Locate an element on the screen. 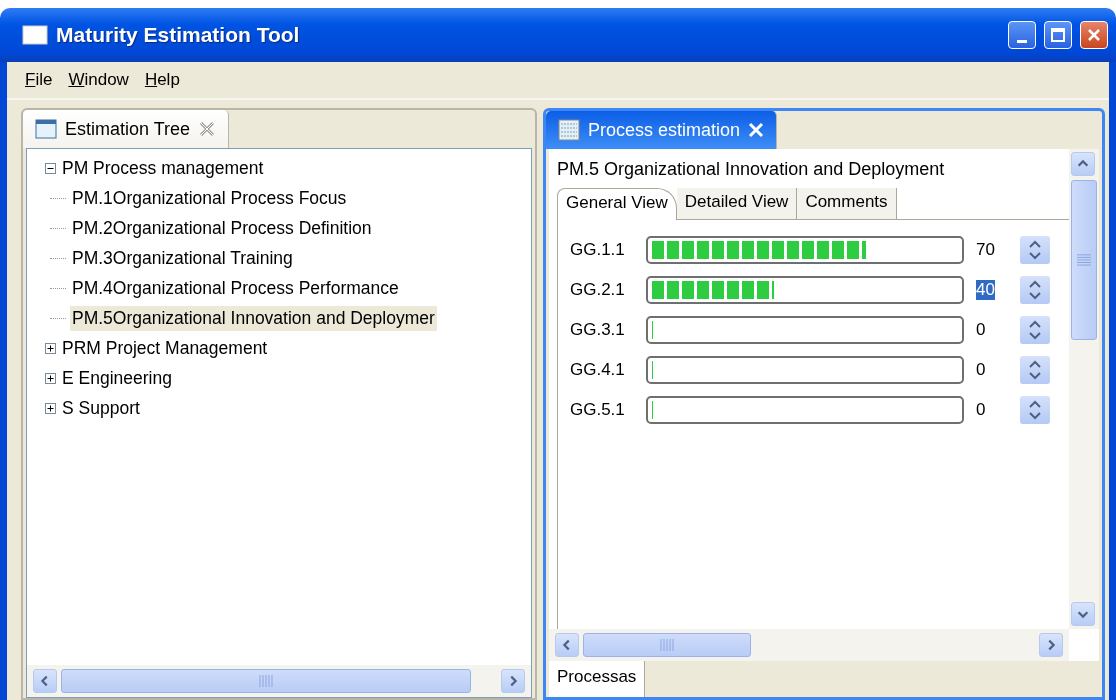 Image resolution: width=1116 pixels, height=700 pixels. maximize-button is located at coordinates (1058, 35).